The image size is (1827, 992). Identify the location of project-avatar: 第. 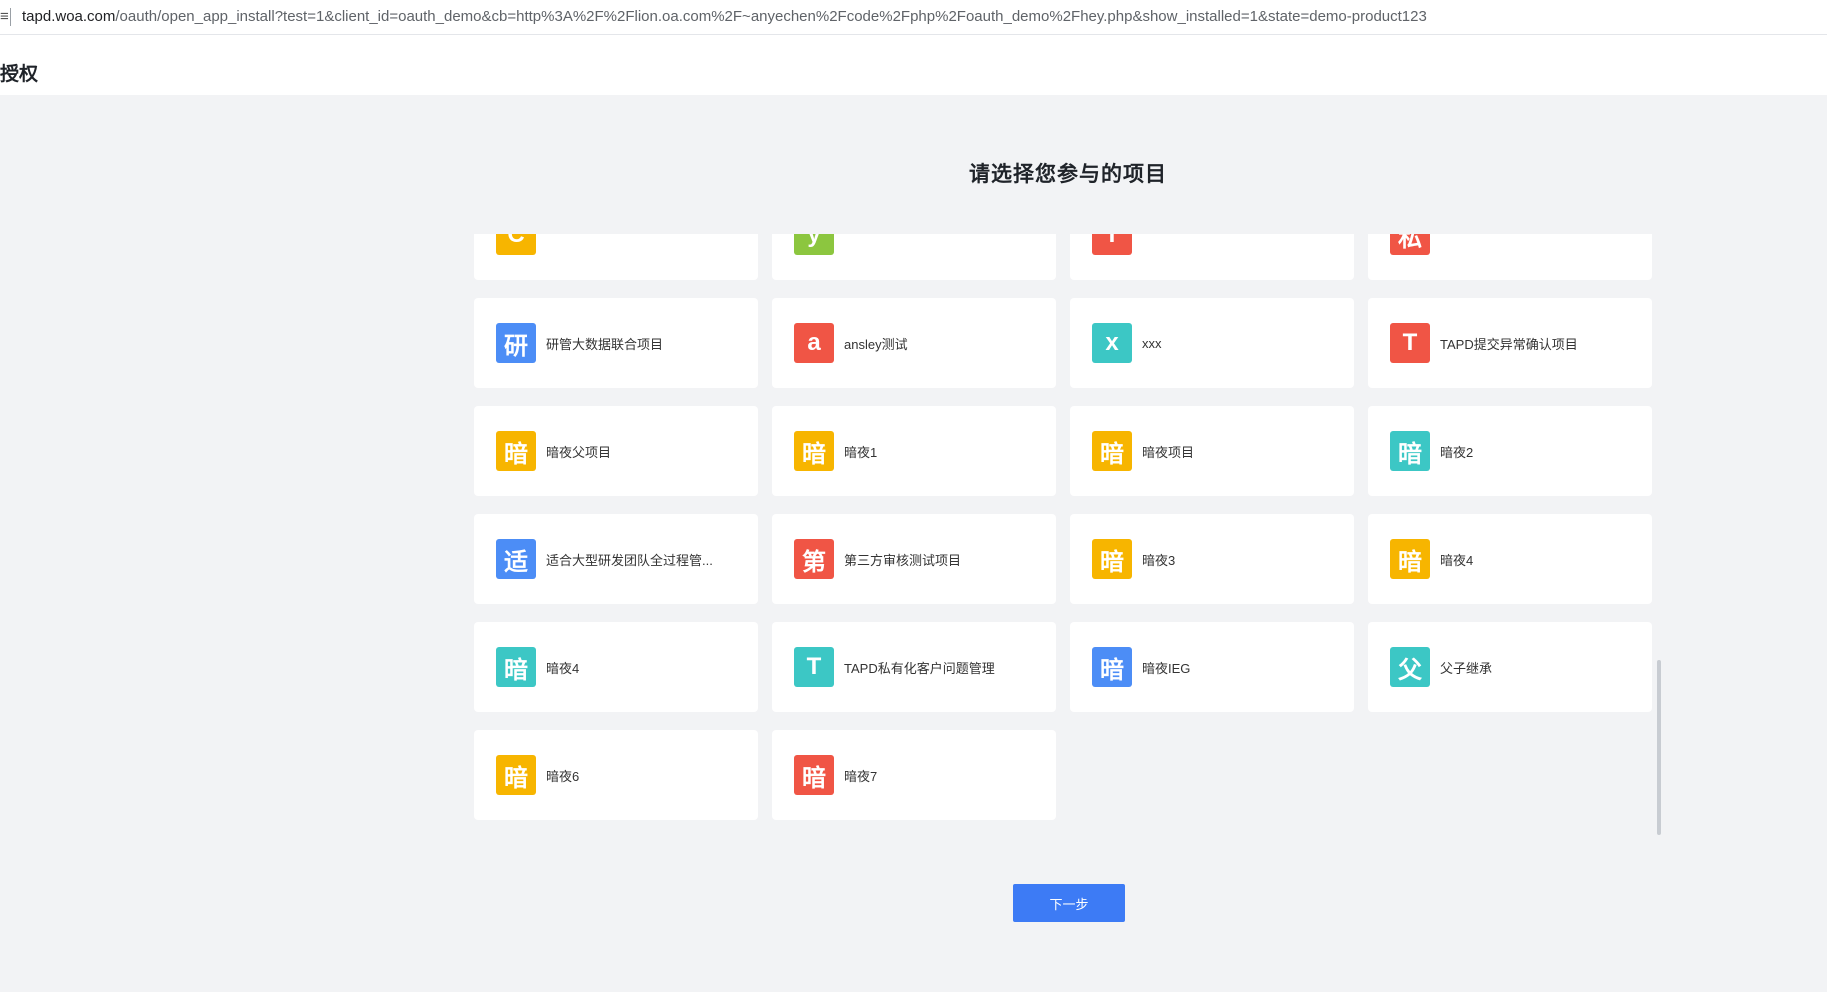
(814, 559).